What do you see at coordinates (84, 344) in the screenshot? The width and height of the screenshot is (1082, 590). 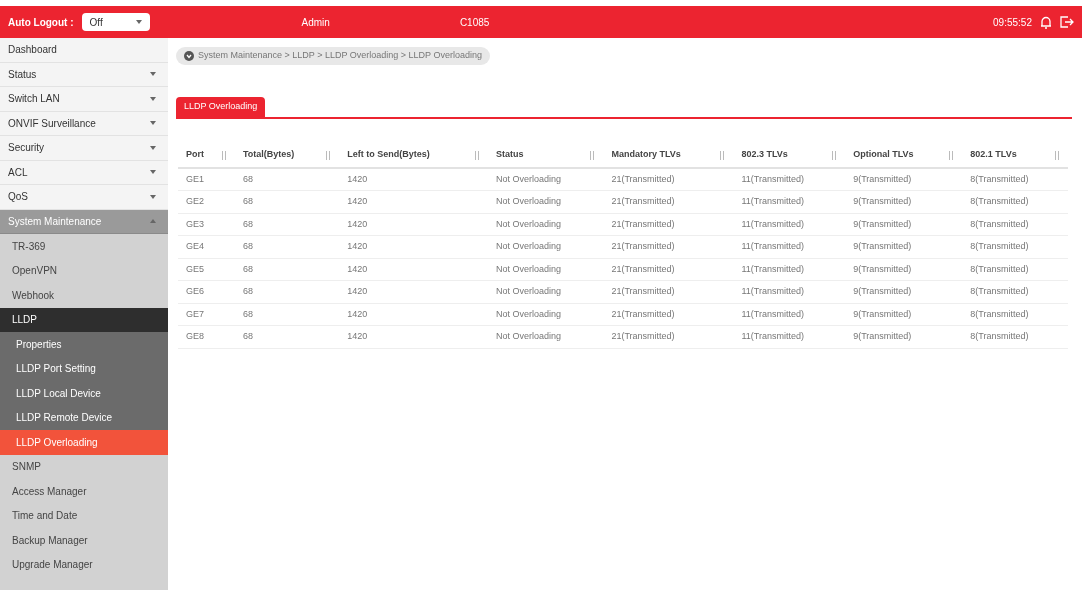 I see `sidebar-item: Properties` at bounding box center [84, 344].